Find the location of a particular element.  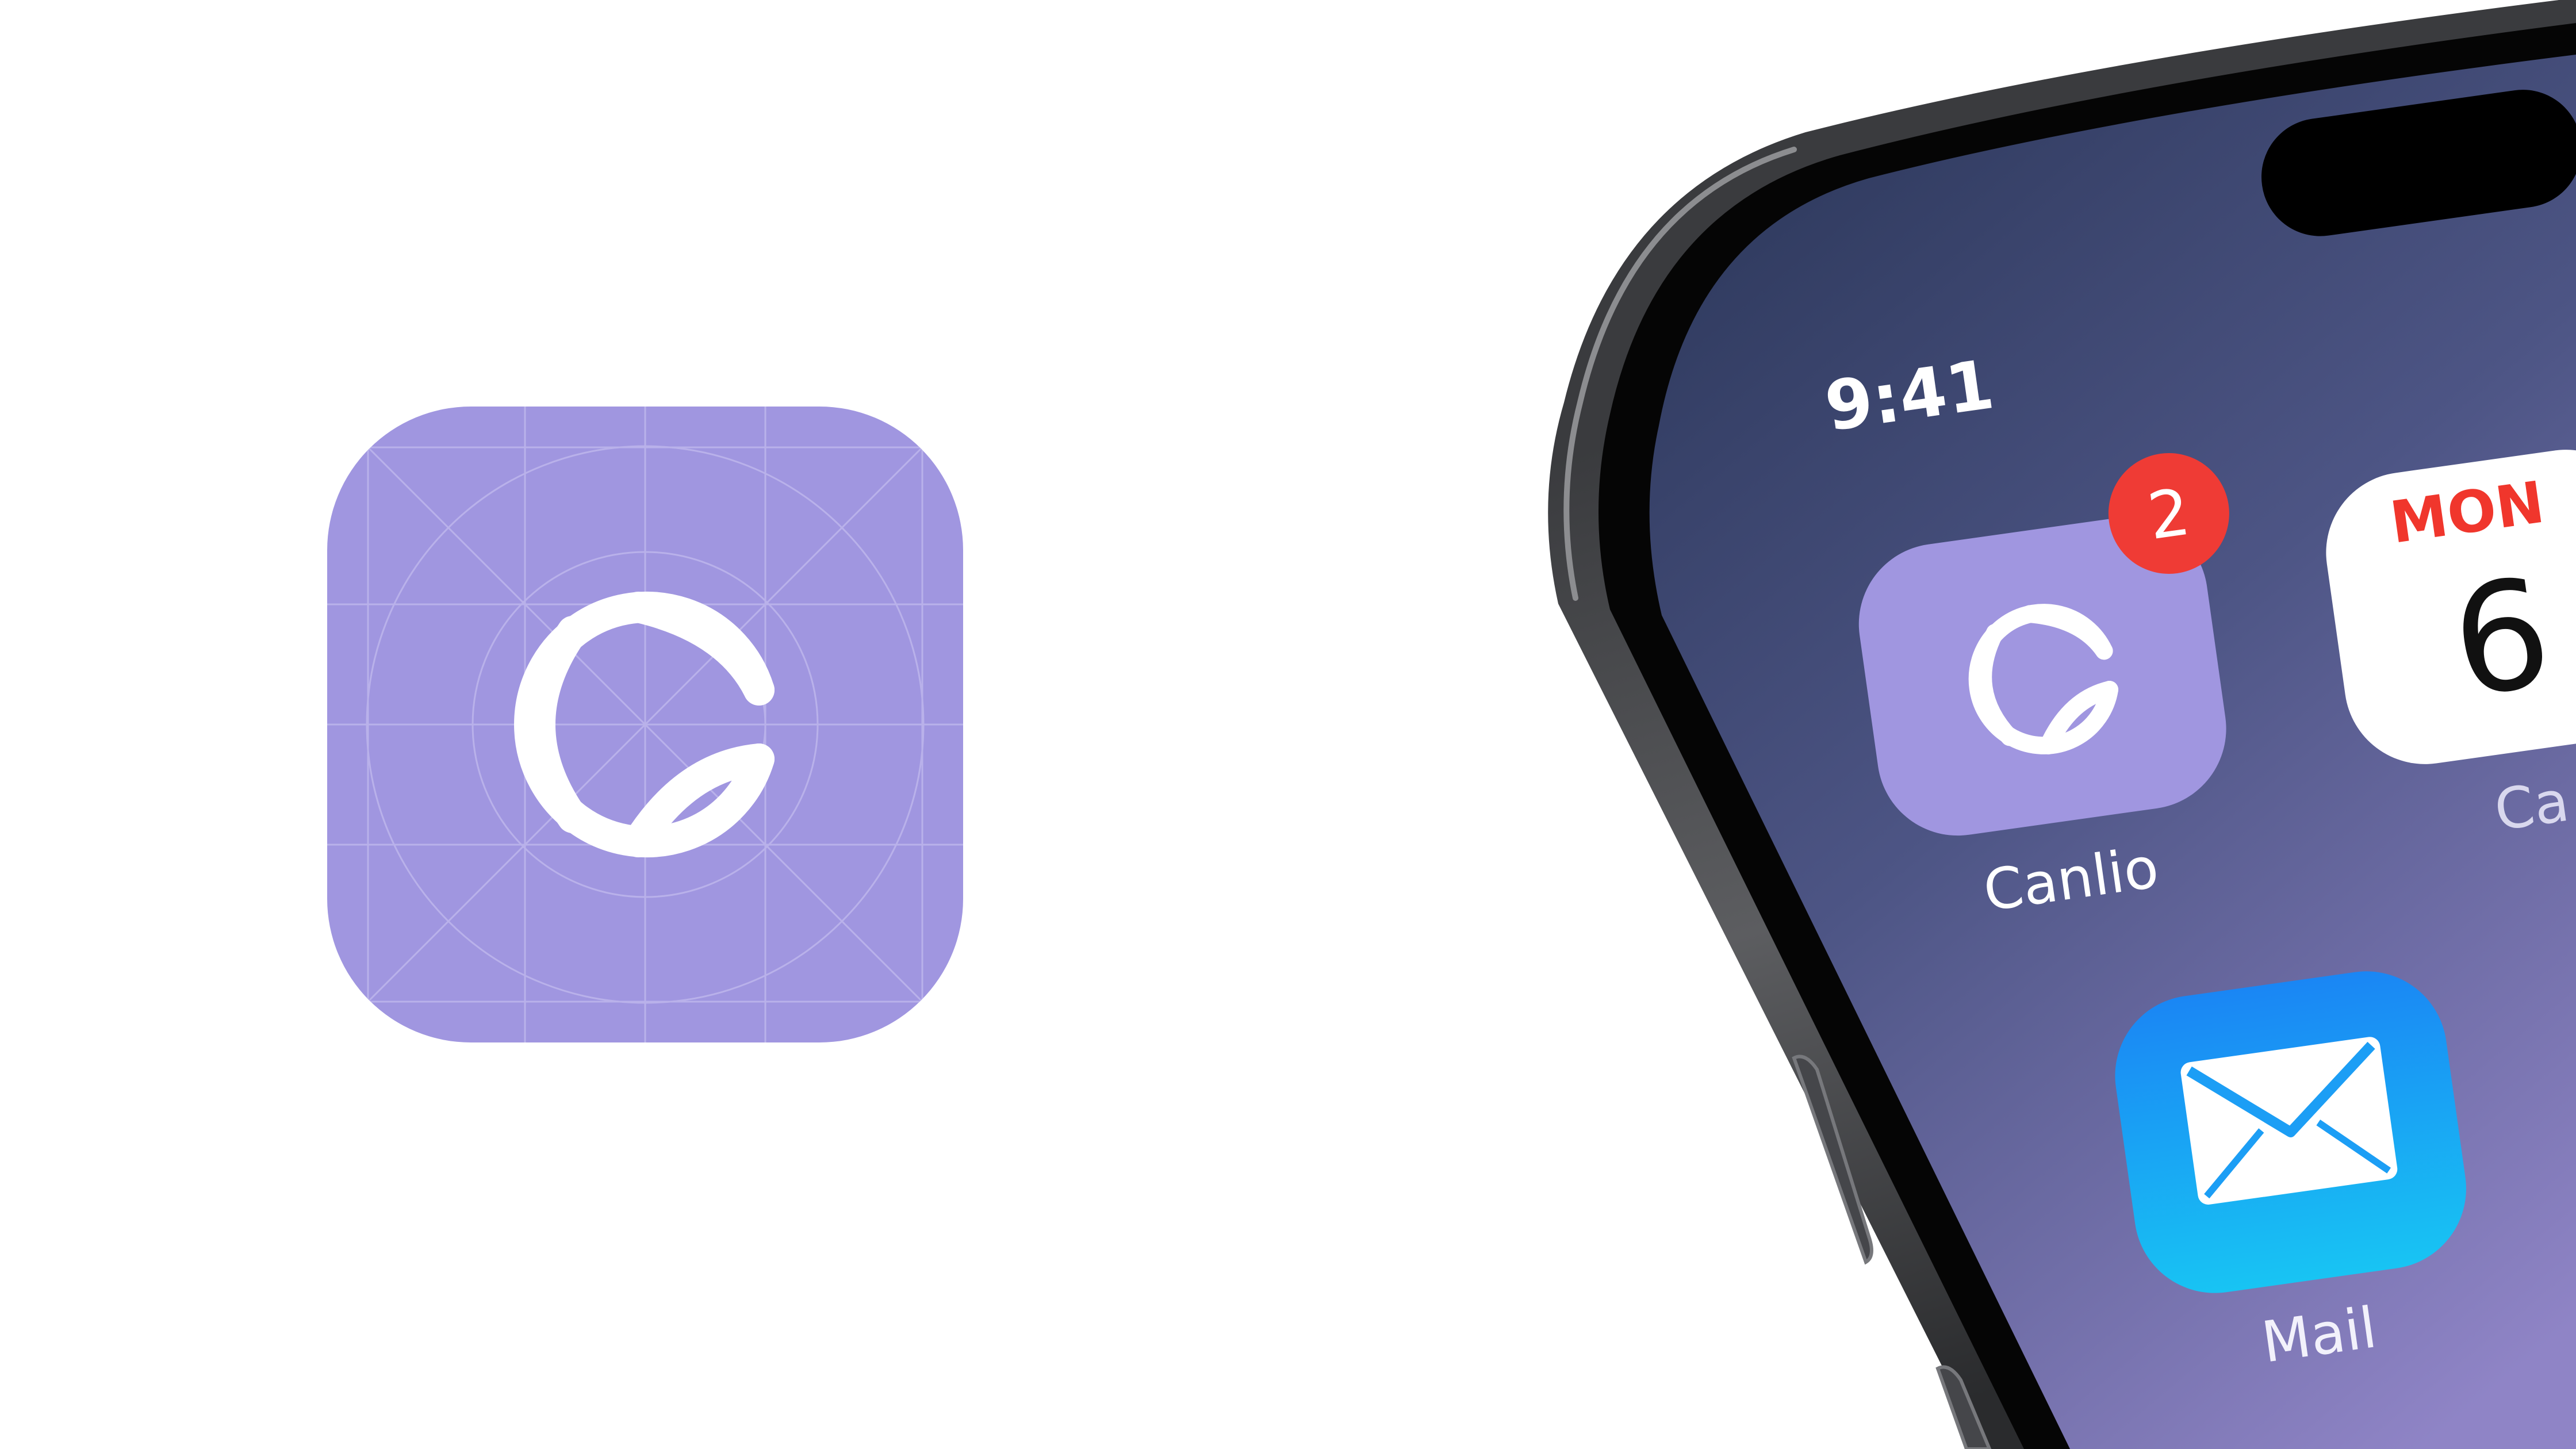

mail-envelope-icon is located at coordinates (2289, 1121).